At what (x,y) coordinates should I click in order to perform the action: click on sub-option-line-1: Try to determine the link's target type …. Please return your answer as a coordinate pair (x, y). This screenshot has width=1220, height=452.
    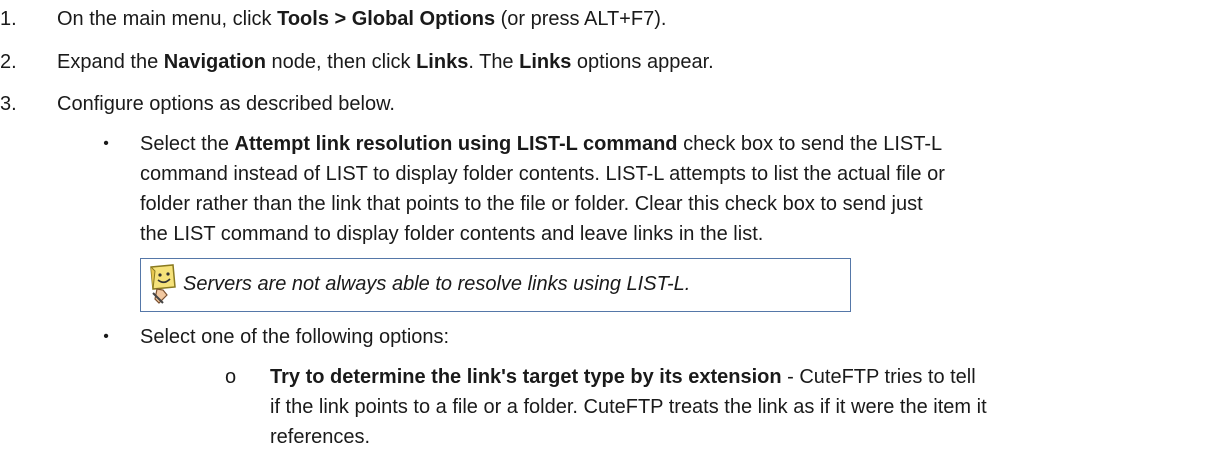
    Looking at the image, I should click on (742, 377).